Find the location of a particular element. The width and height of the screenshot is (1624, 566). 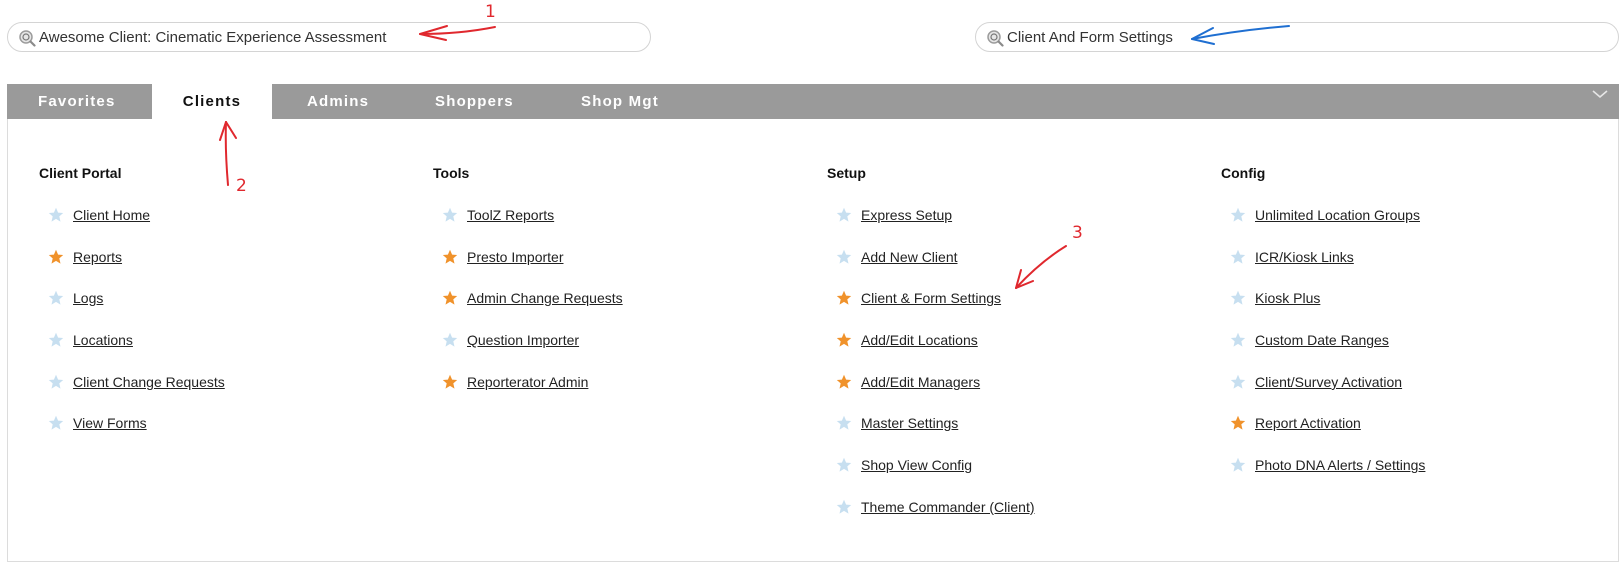

menu-item-link: Theme Commander (Client) is located at coordinates (948, 507).